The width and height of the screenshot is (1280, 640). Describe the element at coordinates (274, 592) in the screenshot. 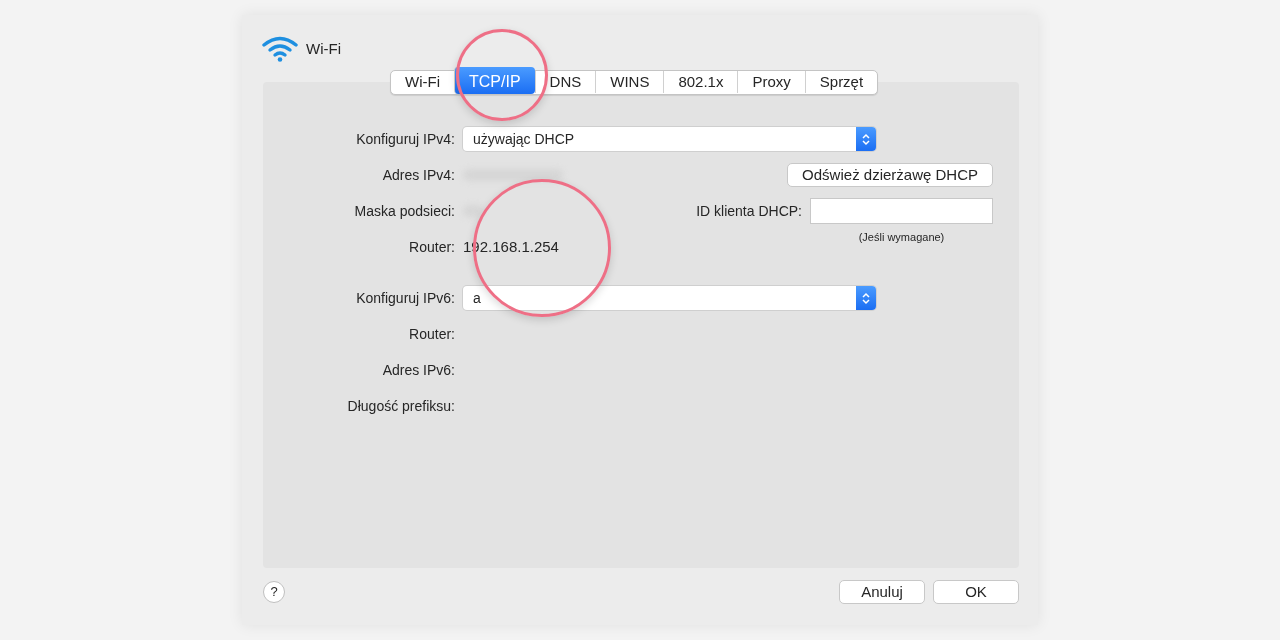

I see `help-button: ?` at that location.